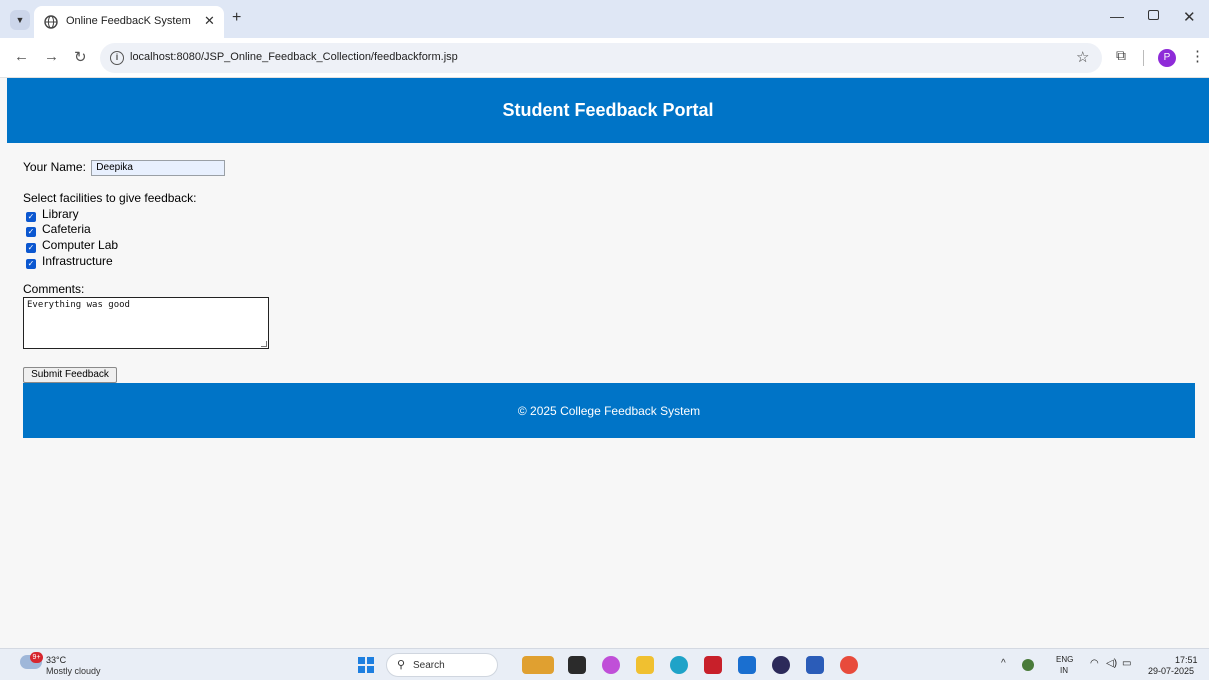  What do you see at coordinates (815, 665) in the screenshot?
I see `word-icon` at bounding box center [815, 665].